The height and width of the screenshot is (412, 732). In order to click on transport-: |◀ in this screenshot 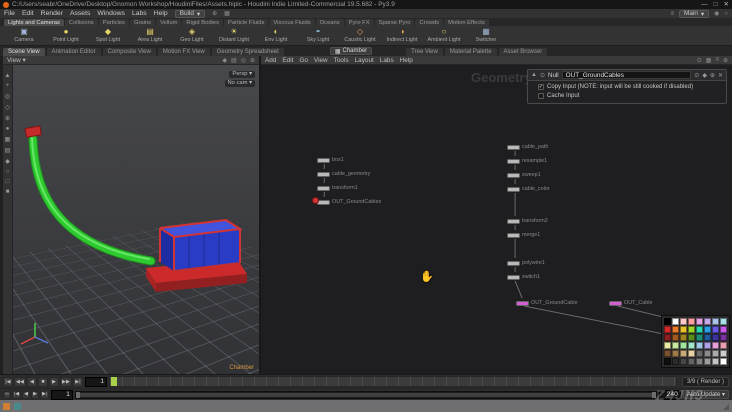, I will do `click(8, 381)`.